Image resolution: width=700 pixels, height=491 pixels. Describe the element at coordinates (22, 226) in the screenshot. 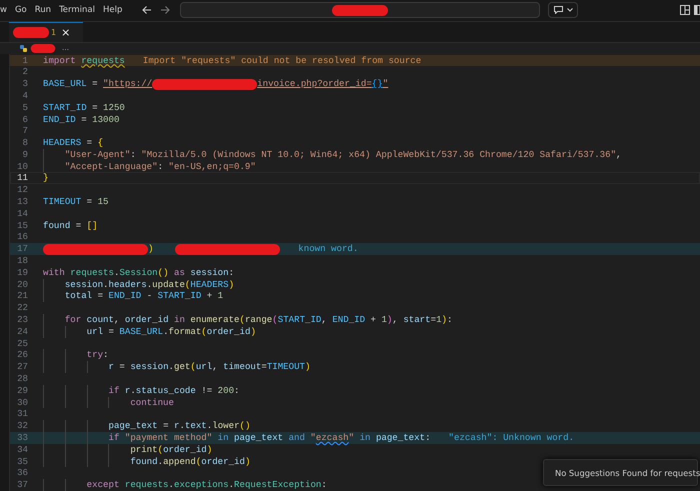

I see `line-number: 15` at that location.